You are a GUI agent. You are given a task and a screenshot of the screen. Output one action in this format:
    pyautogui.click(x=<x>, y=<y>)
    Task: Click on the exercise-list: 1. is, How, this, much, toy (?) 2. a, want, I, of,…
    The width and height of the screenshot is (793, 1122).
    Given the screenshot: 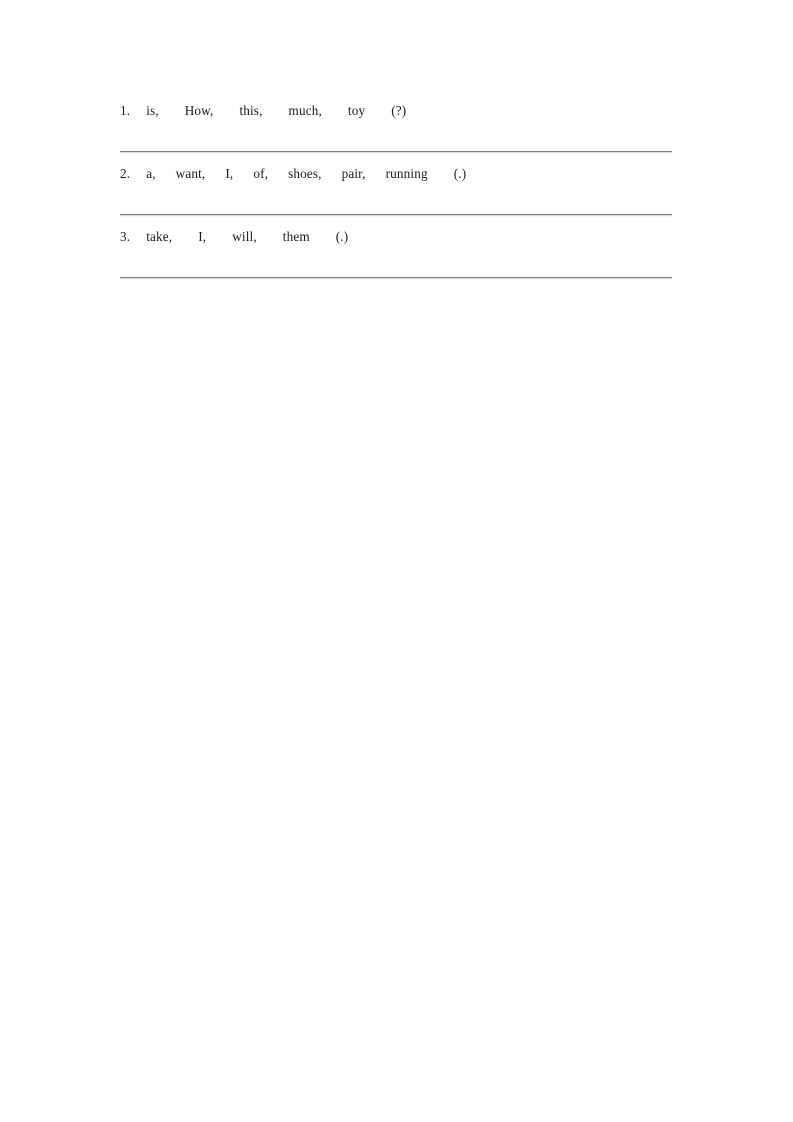 What is the action you would take?
    pyautogui.click(x=396, y=193)
    